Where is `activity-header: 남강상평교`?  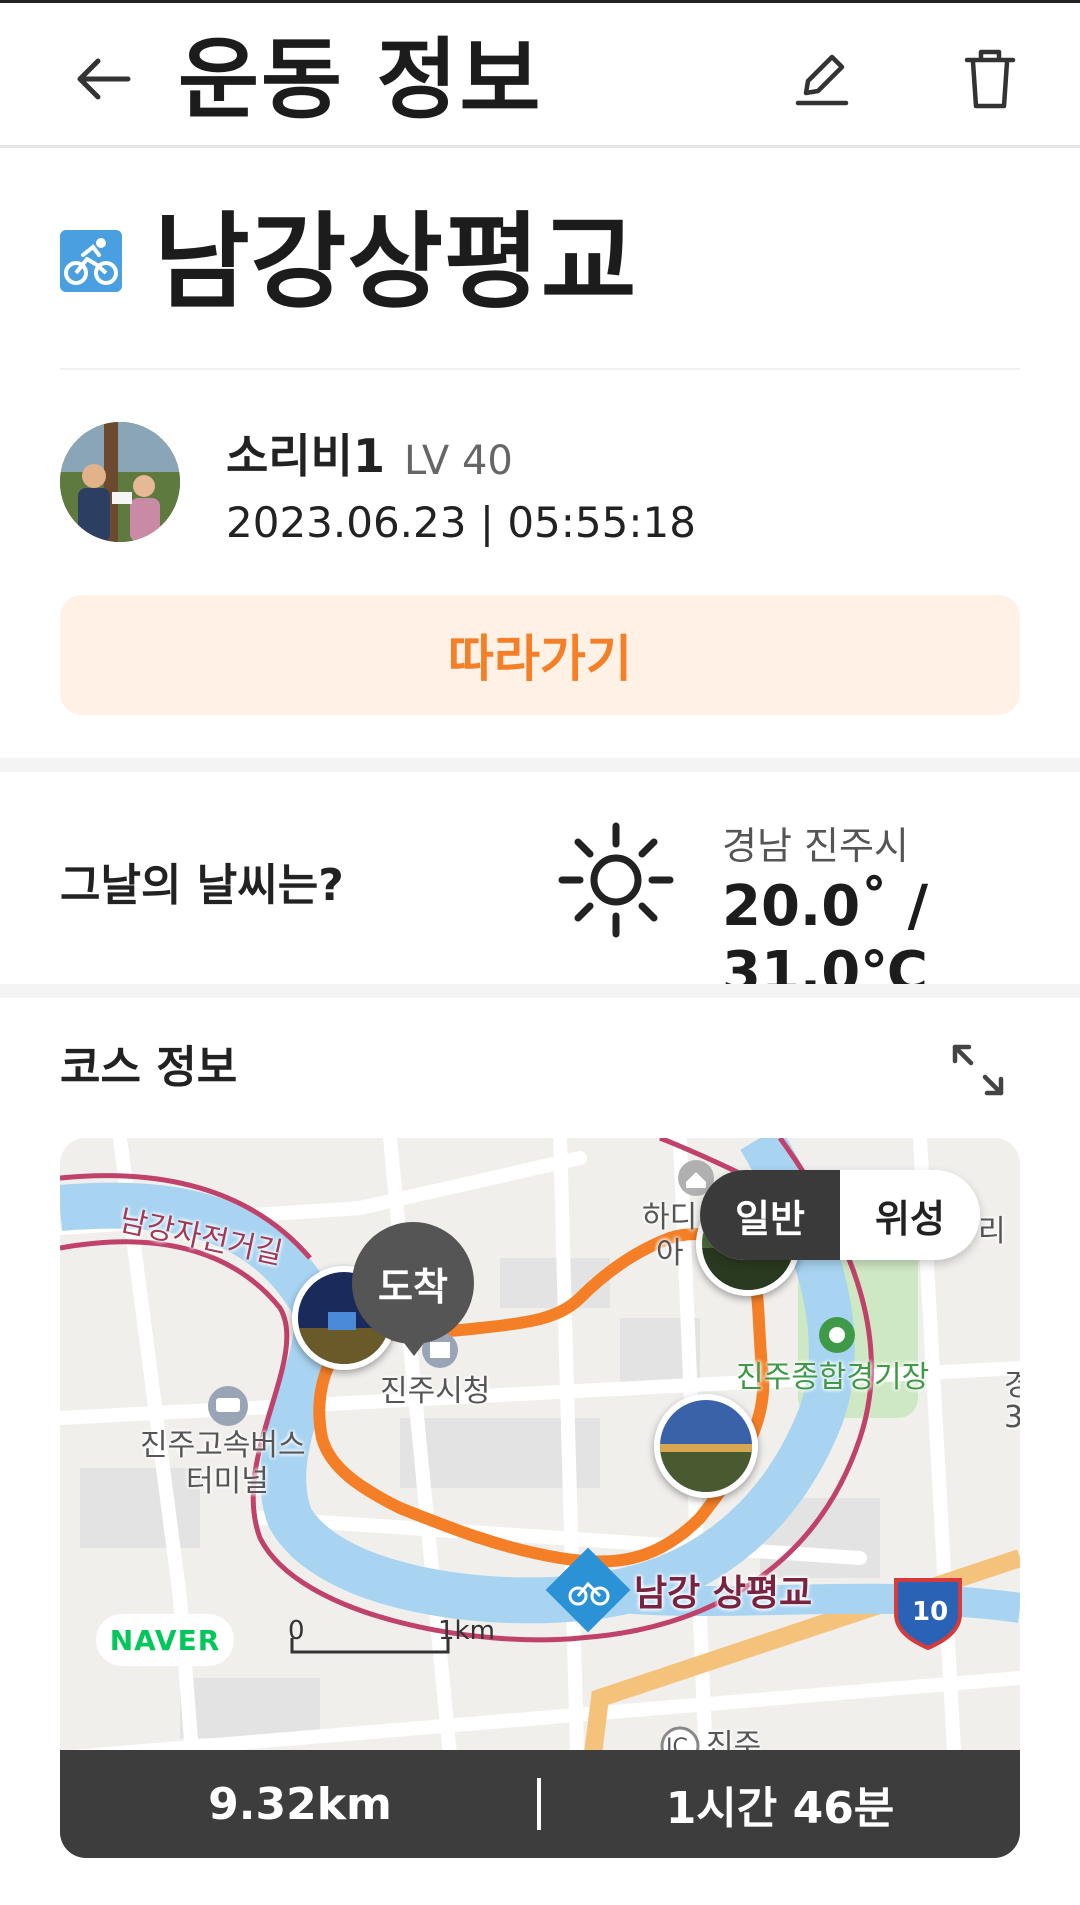 activity-header: 남강상평교 is located at coordinates (540, 285).